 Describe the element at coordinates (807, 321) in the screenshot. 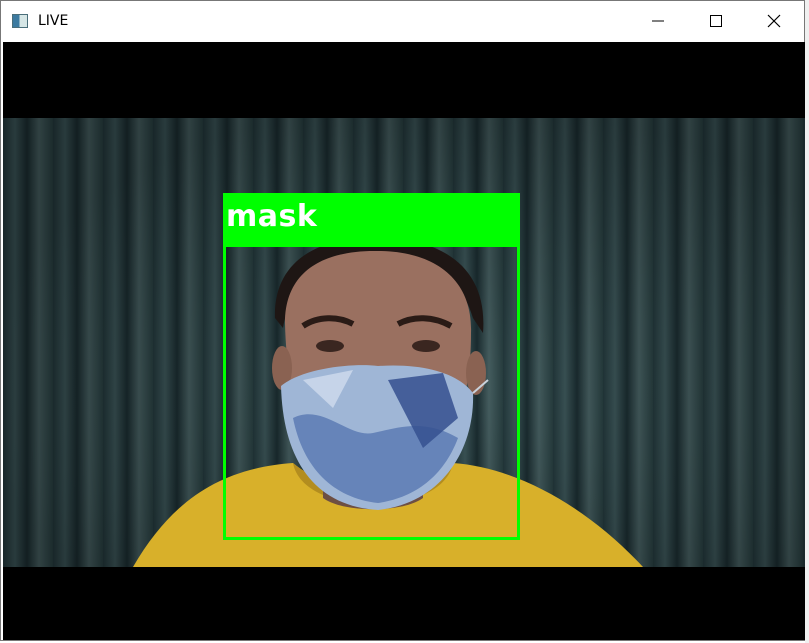

I see `window-edge` at that location.